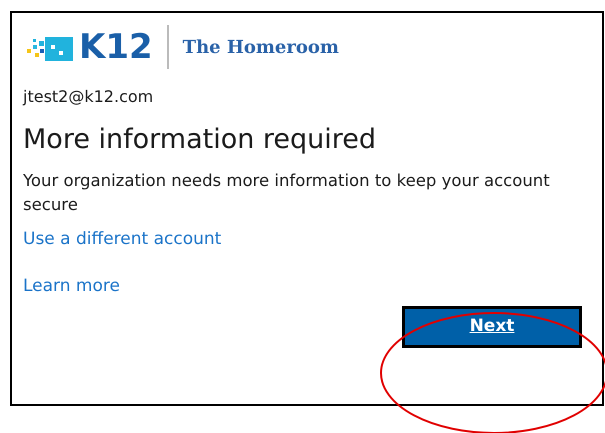  I want to click on text-link: Learn more, so click(71, 287).